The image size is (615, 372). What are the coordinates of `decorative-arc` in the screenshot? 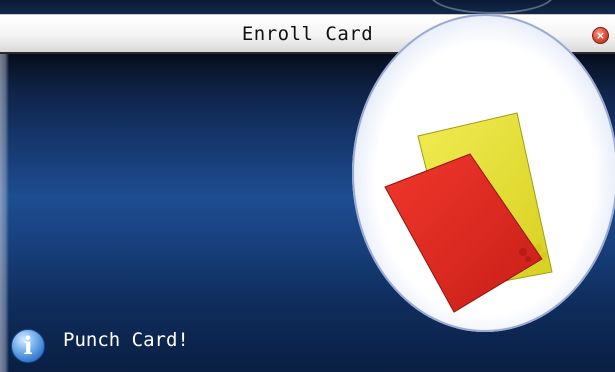 It's located at (492, 7).